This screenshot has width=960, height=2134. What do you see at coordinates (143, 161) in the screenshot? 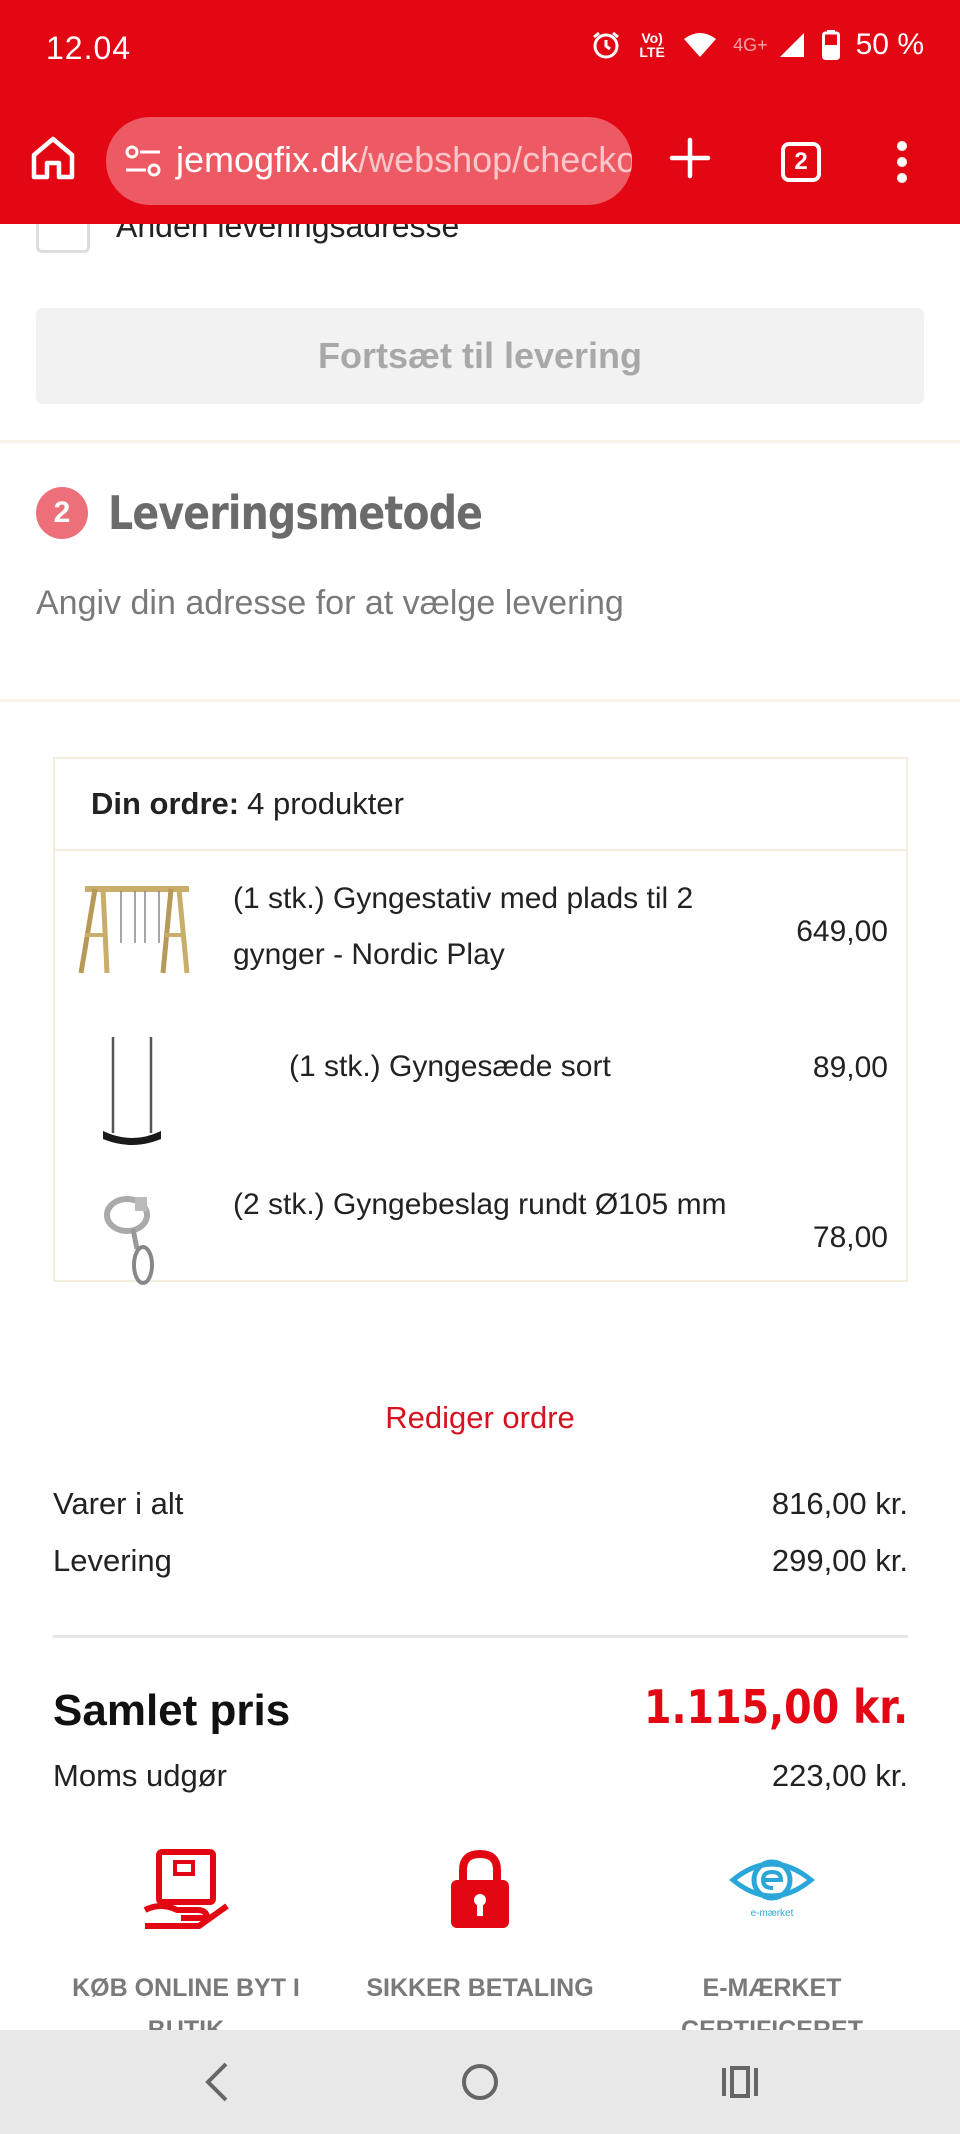
I see `tune-icon` at bounding box center [143, 161].